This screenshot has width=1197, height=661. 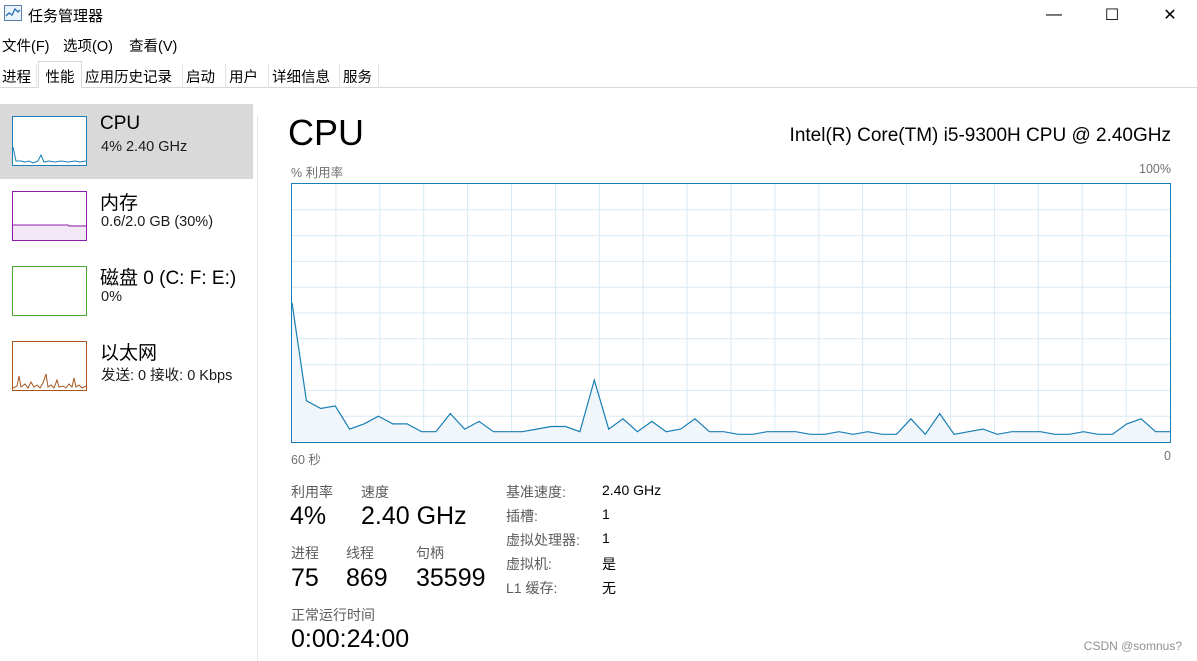 What do you see at coordinates (606, 514) in the screenshot?
I see `sockets-value: 1` at bounding box center [606, 514].